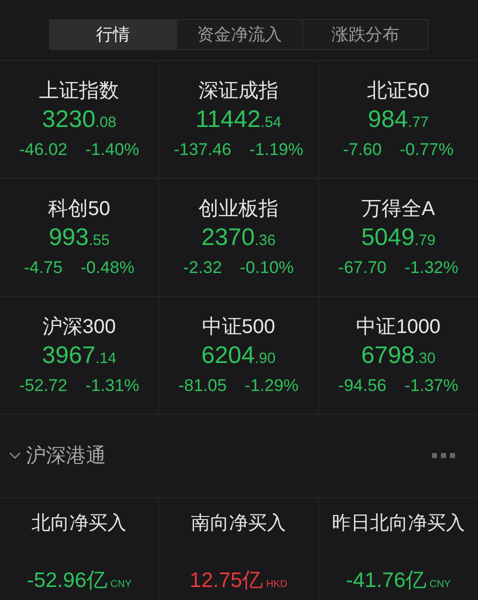 Image resolution: width=478 pixels, height=600 pixels. I want to click on index-value: 993.55, so click(79, 238).